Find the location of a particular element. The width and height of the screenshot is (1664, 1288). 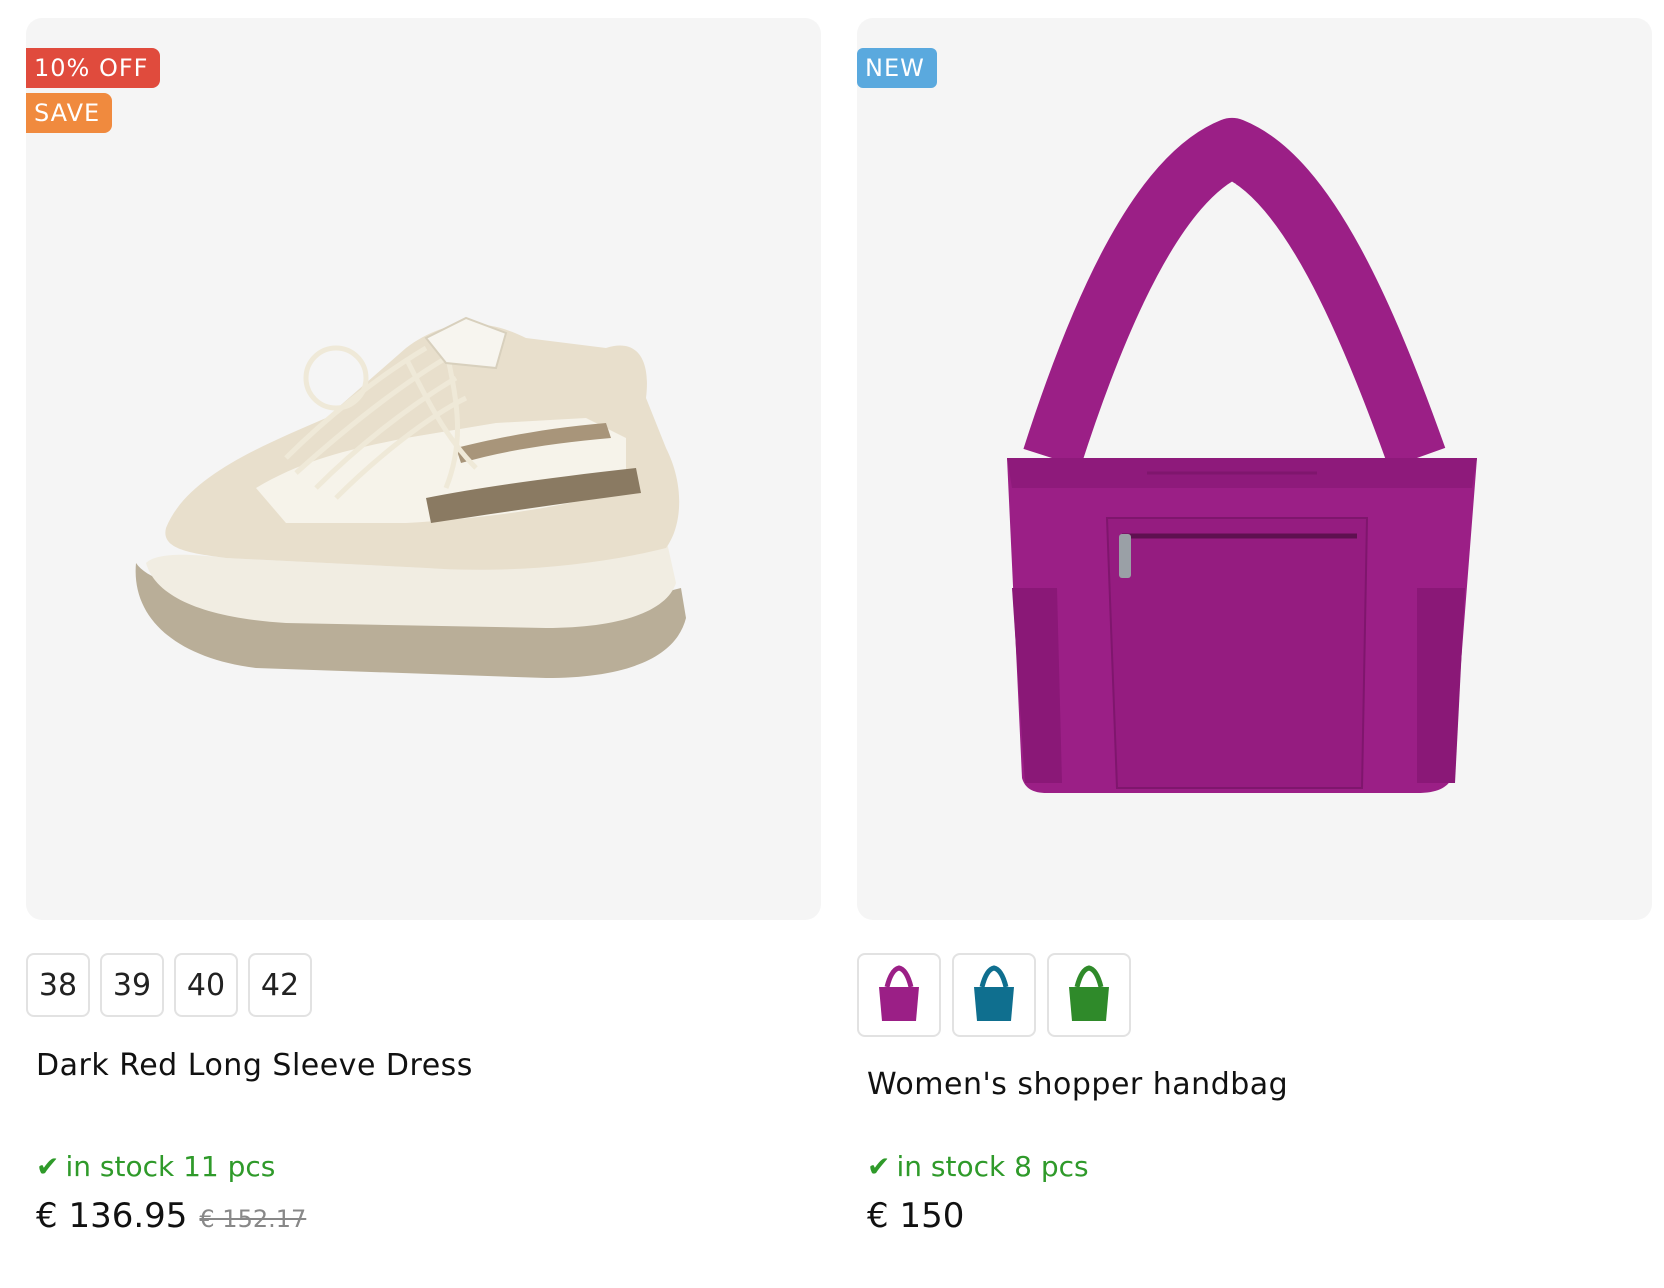

price-row: € 136.95 € 152.17 is located at coordinates (171, 1216).